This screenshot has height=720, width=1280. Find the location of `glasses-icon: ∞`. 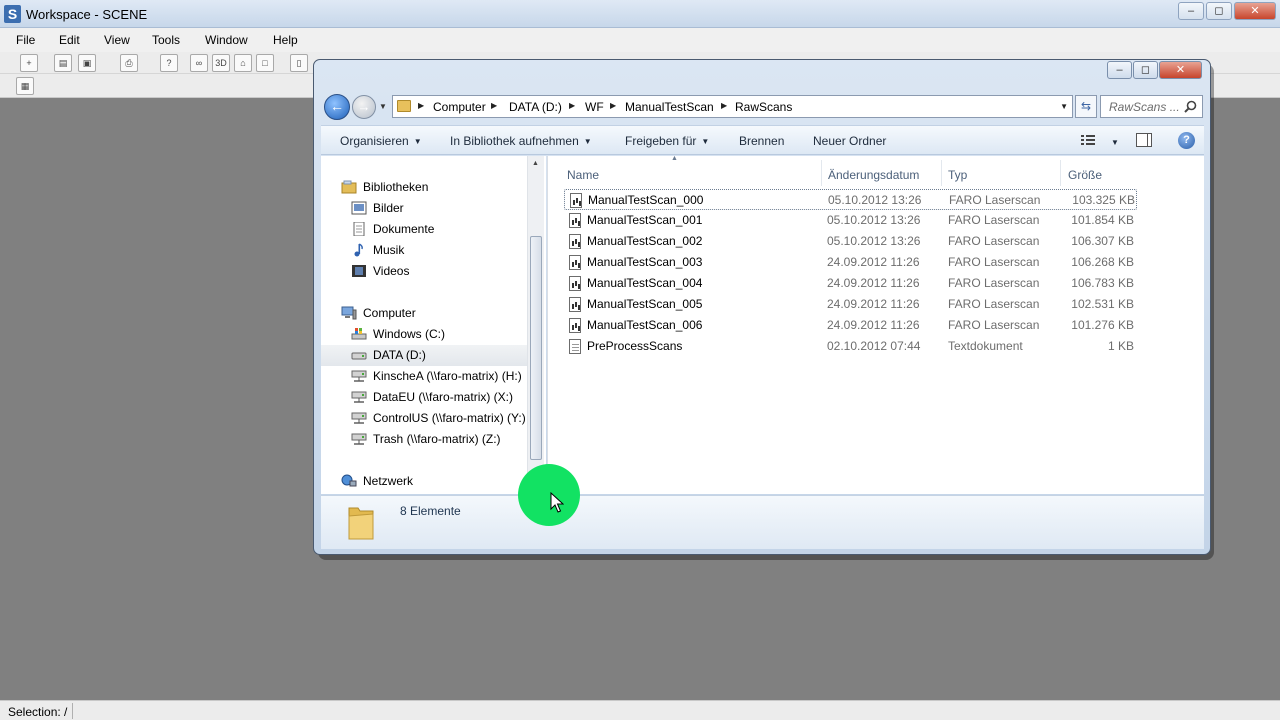

glasses-icon: ∞ is located at coordinates (199, 63).